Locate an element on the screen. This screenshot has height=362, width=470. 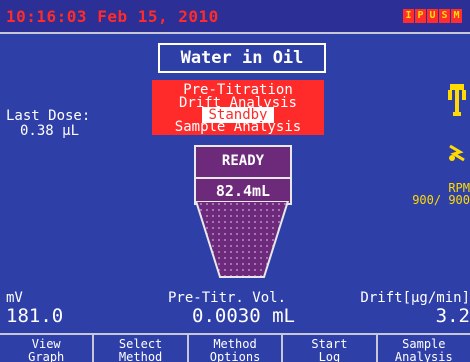
last-dose-label: Last Dose: is located at coordinates (48, 116).